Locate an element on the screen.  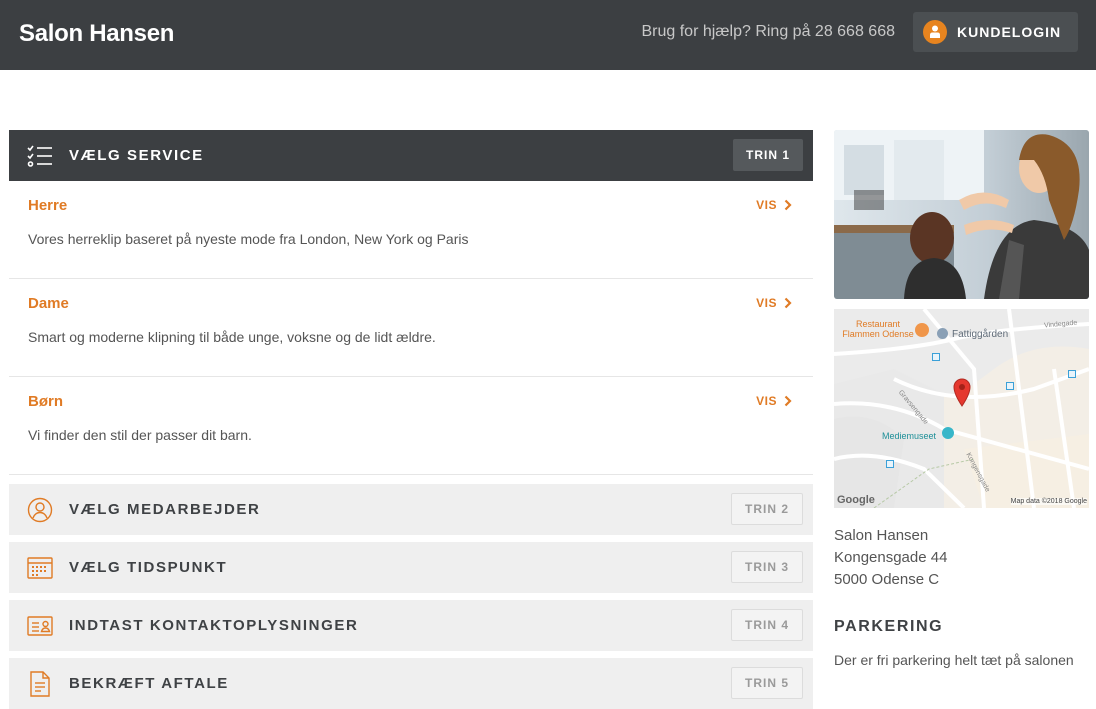
service-description: Vi finder den stil der passer dit barn. is located at coordinates (140, 435).